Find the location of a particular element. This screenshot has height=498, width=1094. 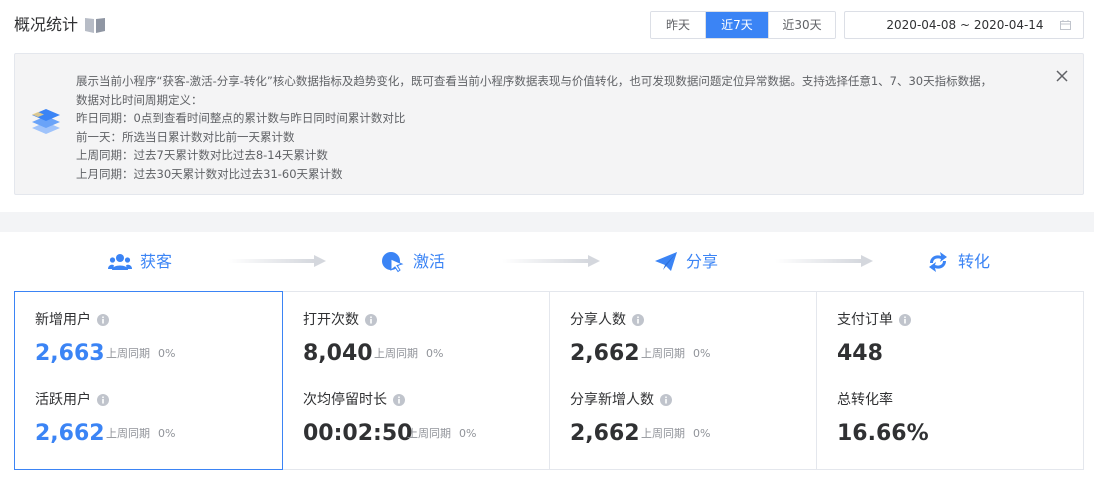

description-line: 昨日同期：0点到查看时间整点的累计数与昨日同时间累计数对比 is located at coordinates (241, 118).